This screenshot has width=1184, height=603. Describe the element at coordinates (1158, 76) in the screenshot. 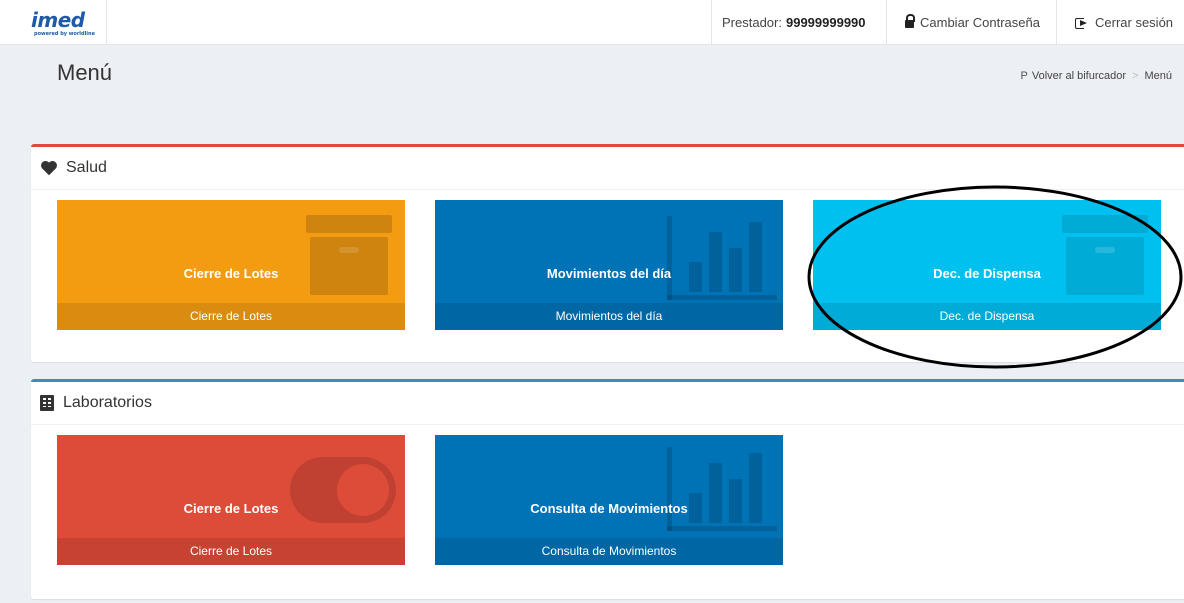

I see `breadcrumb-current: Menú` at that location.